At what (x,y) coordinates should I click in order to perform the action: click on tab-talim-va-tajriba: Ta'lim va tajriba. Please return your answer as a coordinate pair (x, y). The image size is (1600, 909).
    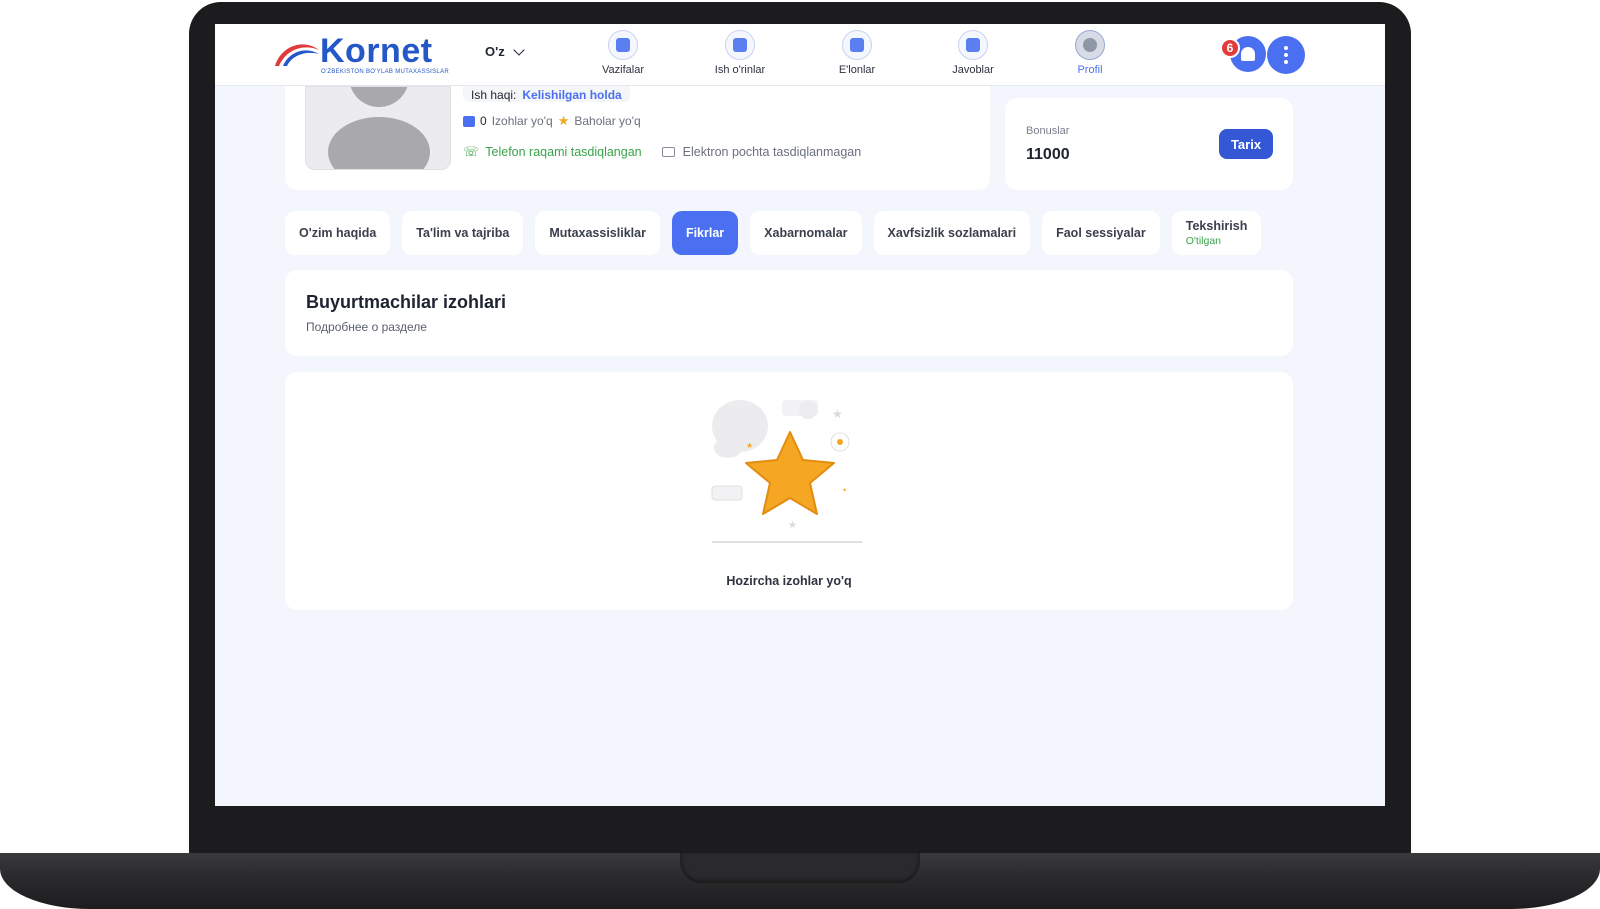
    Looking at the image, I should click on (463, 233).